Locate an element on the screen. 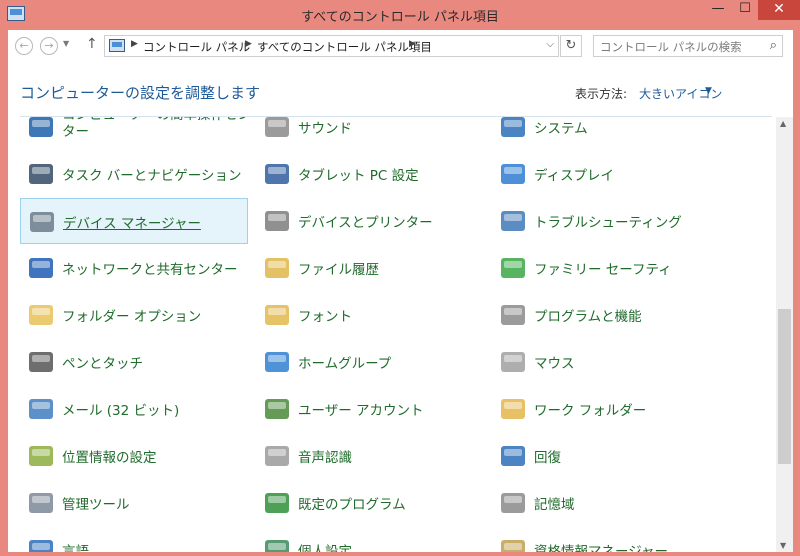 The image size is (800, 556). control-panel-item: マウス is located at coordinates (606, 362).